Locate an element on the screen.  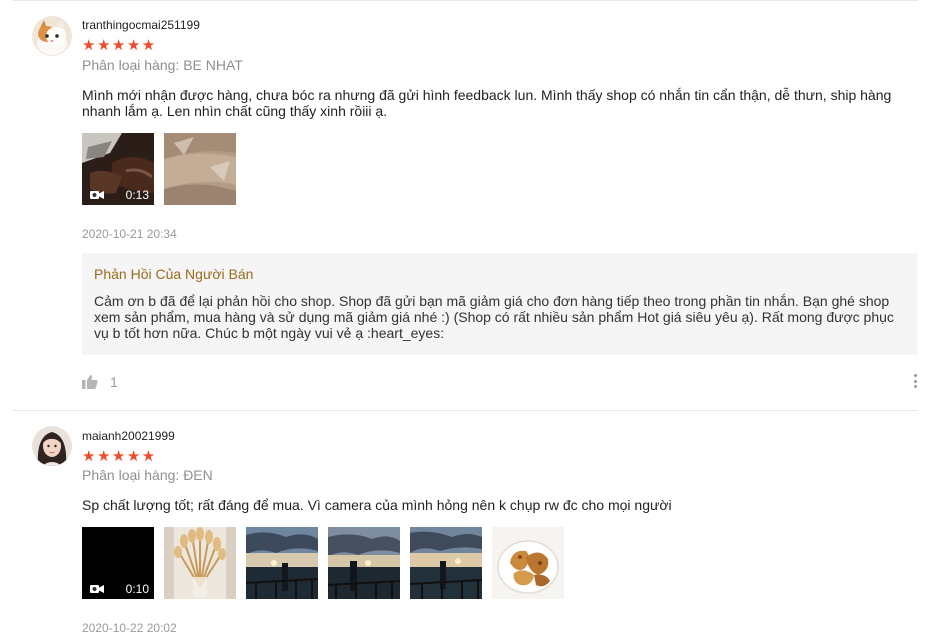
thumbs-up-icon is located at coordinates (90, 382).